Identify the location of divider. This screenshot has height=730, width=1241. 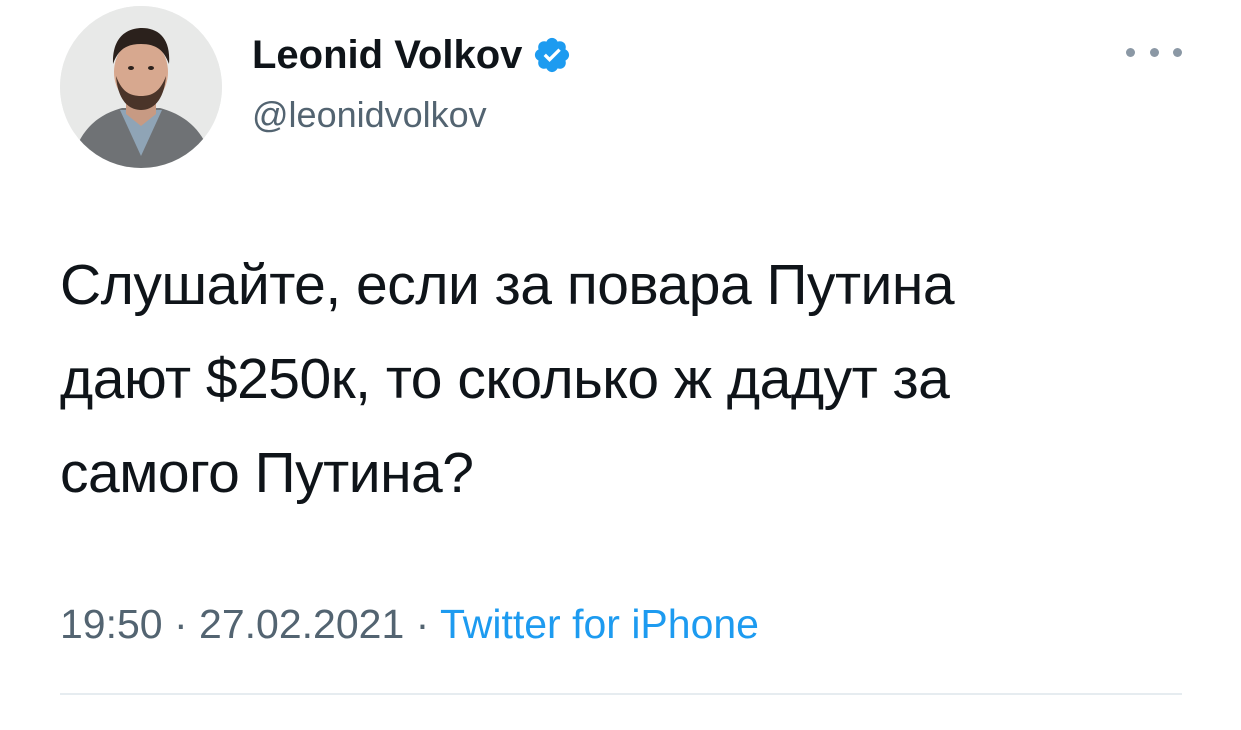
(621, 694).